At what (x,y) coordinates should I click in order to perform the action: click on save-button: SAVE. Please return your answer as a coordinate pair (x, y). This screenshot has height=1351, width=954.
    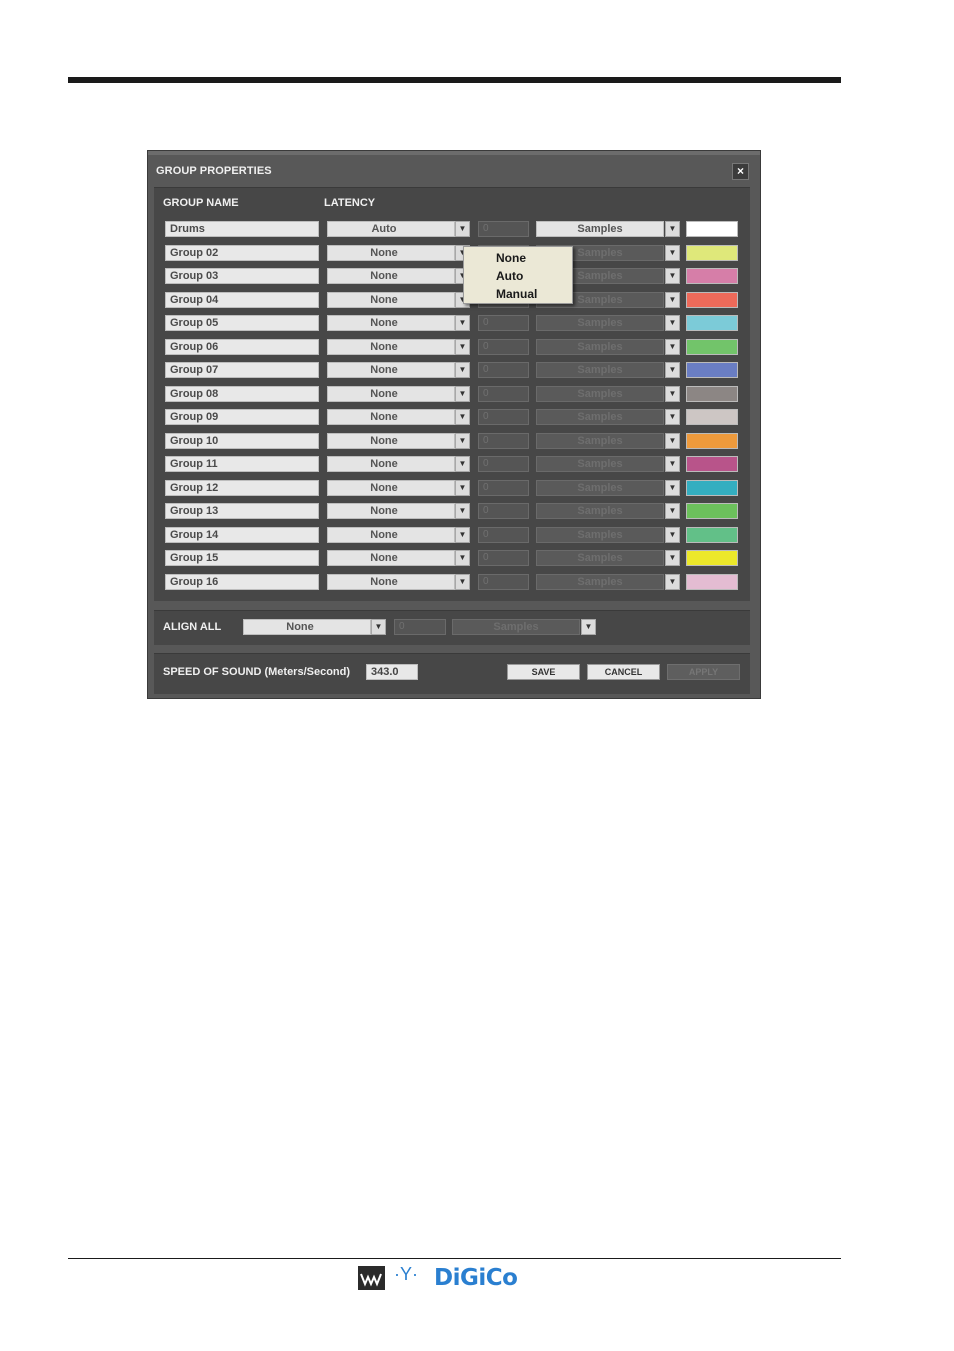
    Looking at the image, I should click on (543, 672).